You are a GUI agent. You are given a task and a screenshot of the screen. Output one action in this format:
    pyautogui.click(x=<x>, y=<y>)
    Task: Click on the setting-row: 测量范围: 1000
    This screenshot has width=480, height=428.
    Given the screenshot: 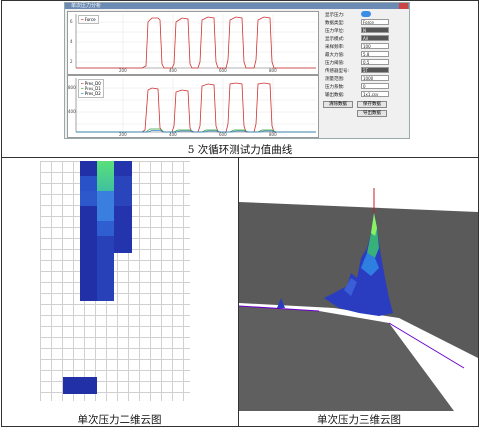 What is the action you would take?
    pyautogui.click(x=365, y=78)
    